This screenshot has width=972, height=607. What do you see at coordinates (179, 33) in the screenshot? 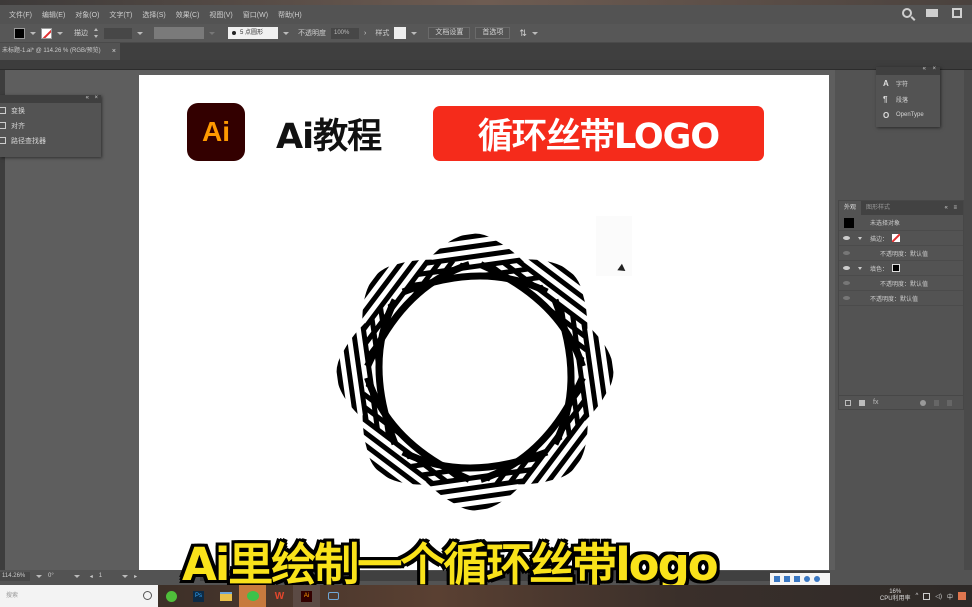
I see `variable-width-profile` at bounding box center [179, 33].